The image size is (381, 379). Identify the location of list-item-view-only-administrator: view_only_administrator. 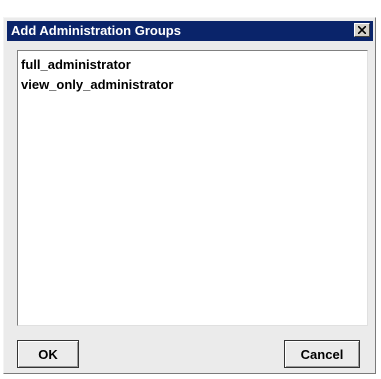
(192, 85).